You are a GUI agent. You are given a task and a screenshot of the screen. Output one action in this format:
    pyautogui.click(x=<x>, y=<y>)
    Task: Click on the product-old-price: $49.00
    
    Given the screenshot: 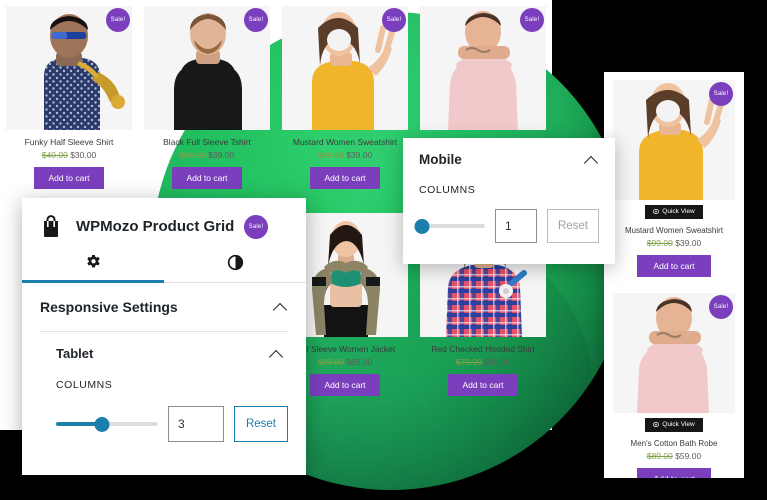 What is the action you would take?
    pyautogui.click(x=192, y=155)
    